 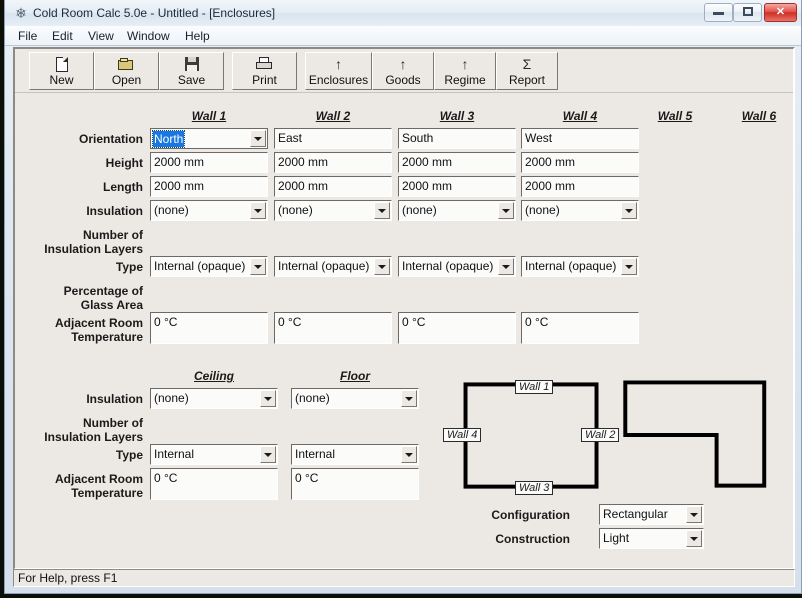 What do you see at coordinates (530, 515) in the screenshot?
I see `configuration-label: Configuration` at bounding box center [530, 515].